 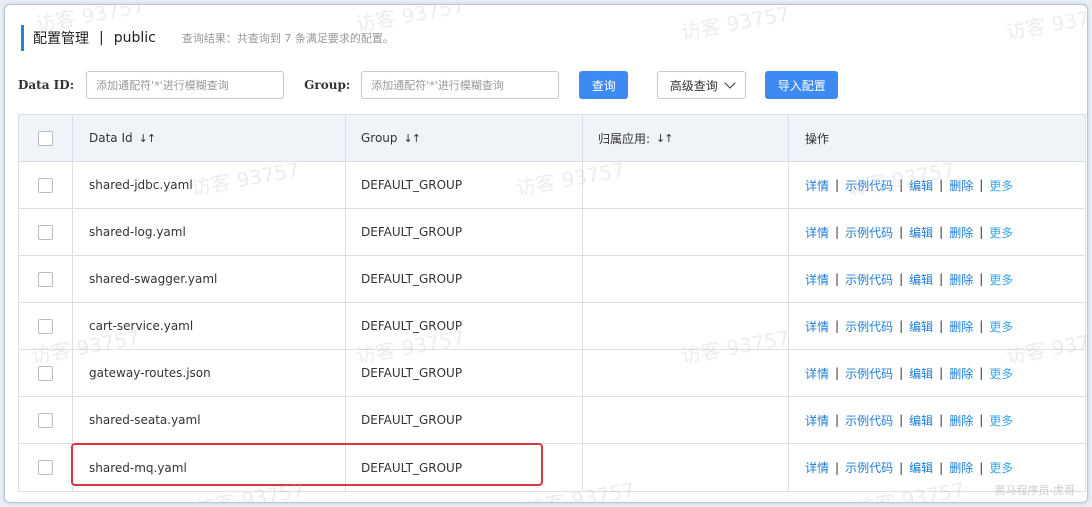 I want to click on page-header: 配置管理 | public 查询结果：共查询到 7 条满足要求的配置。, so click(x=207, y=38).